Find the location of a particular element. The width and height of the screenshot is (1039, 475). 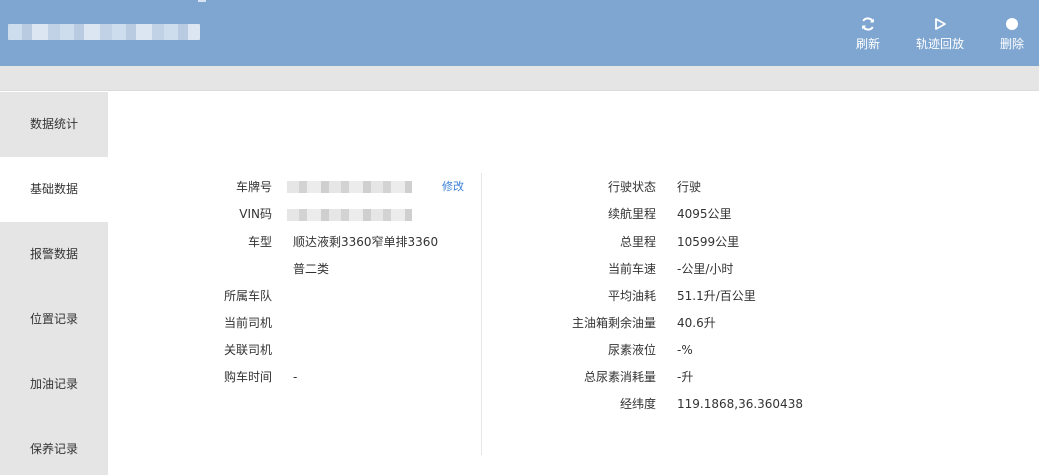

current-speed-value: -公里/小时 is located at coordinates (705, 269).